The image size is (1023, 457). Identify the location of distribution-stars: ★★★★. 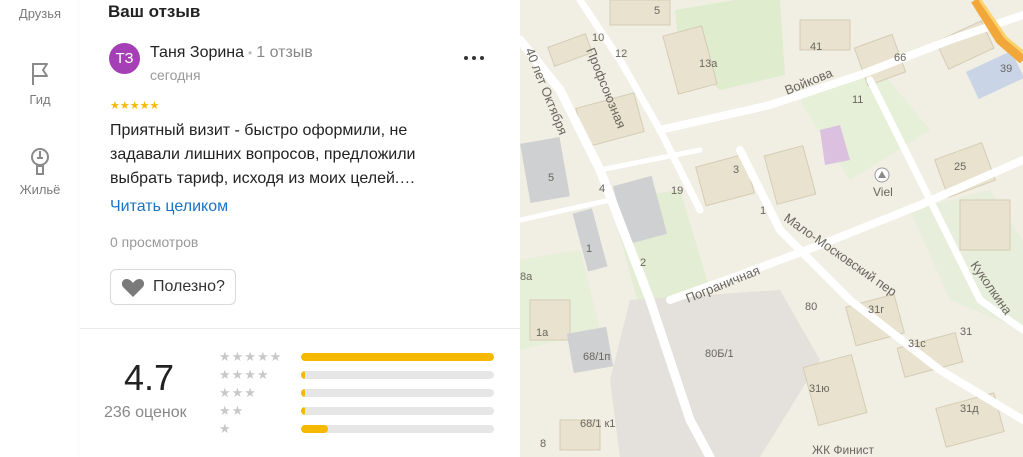
(244, 374).